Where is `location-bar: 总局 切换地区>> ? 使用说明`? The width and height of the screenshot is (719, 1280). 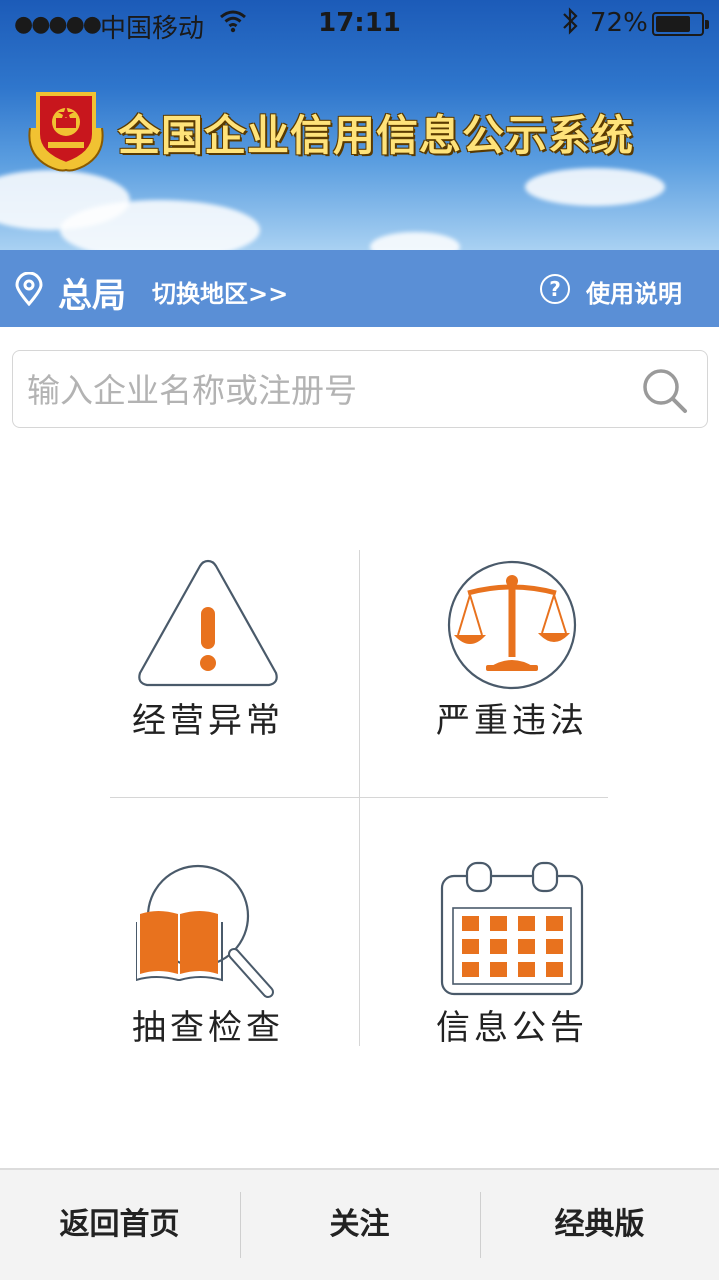
location-bar: 总局 切换地区>> ? 使用说明 is located at coordinates (359, 288).